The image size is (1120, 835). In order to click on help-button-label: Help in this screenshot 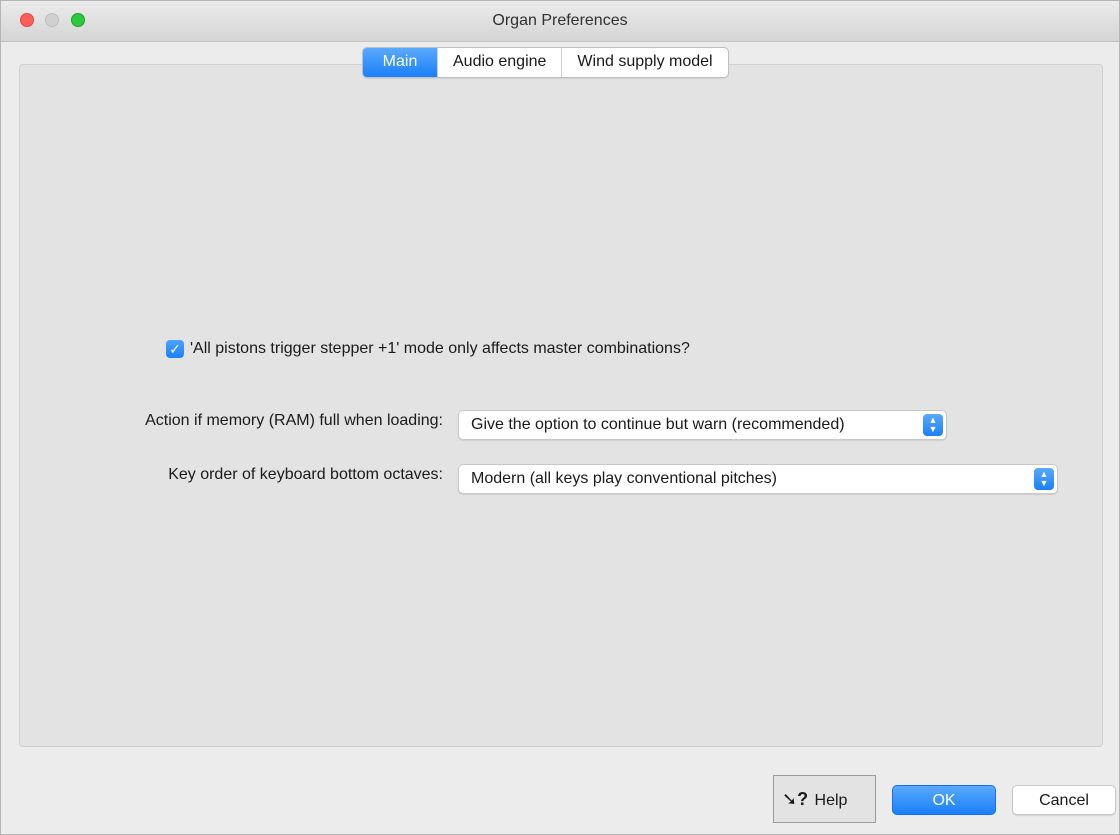, I will do `click(831, 800)`.